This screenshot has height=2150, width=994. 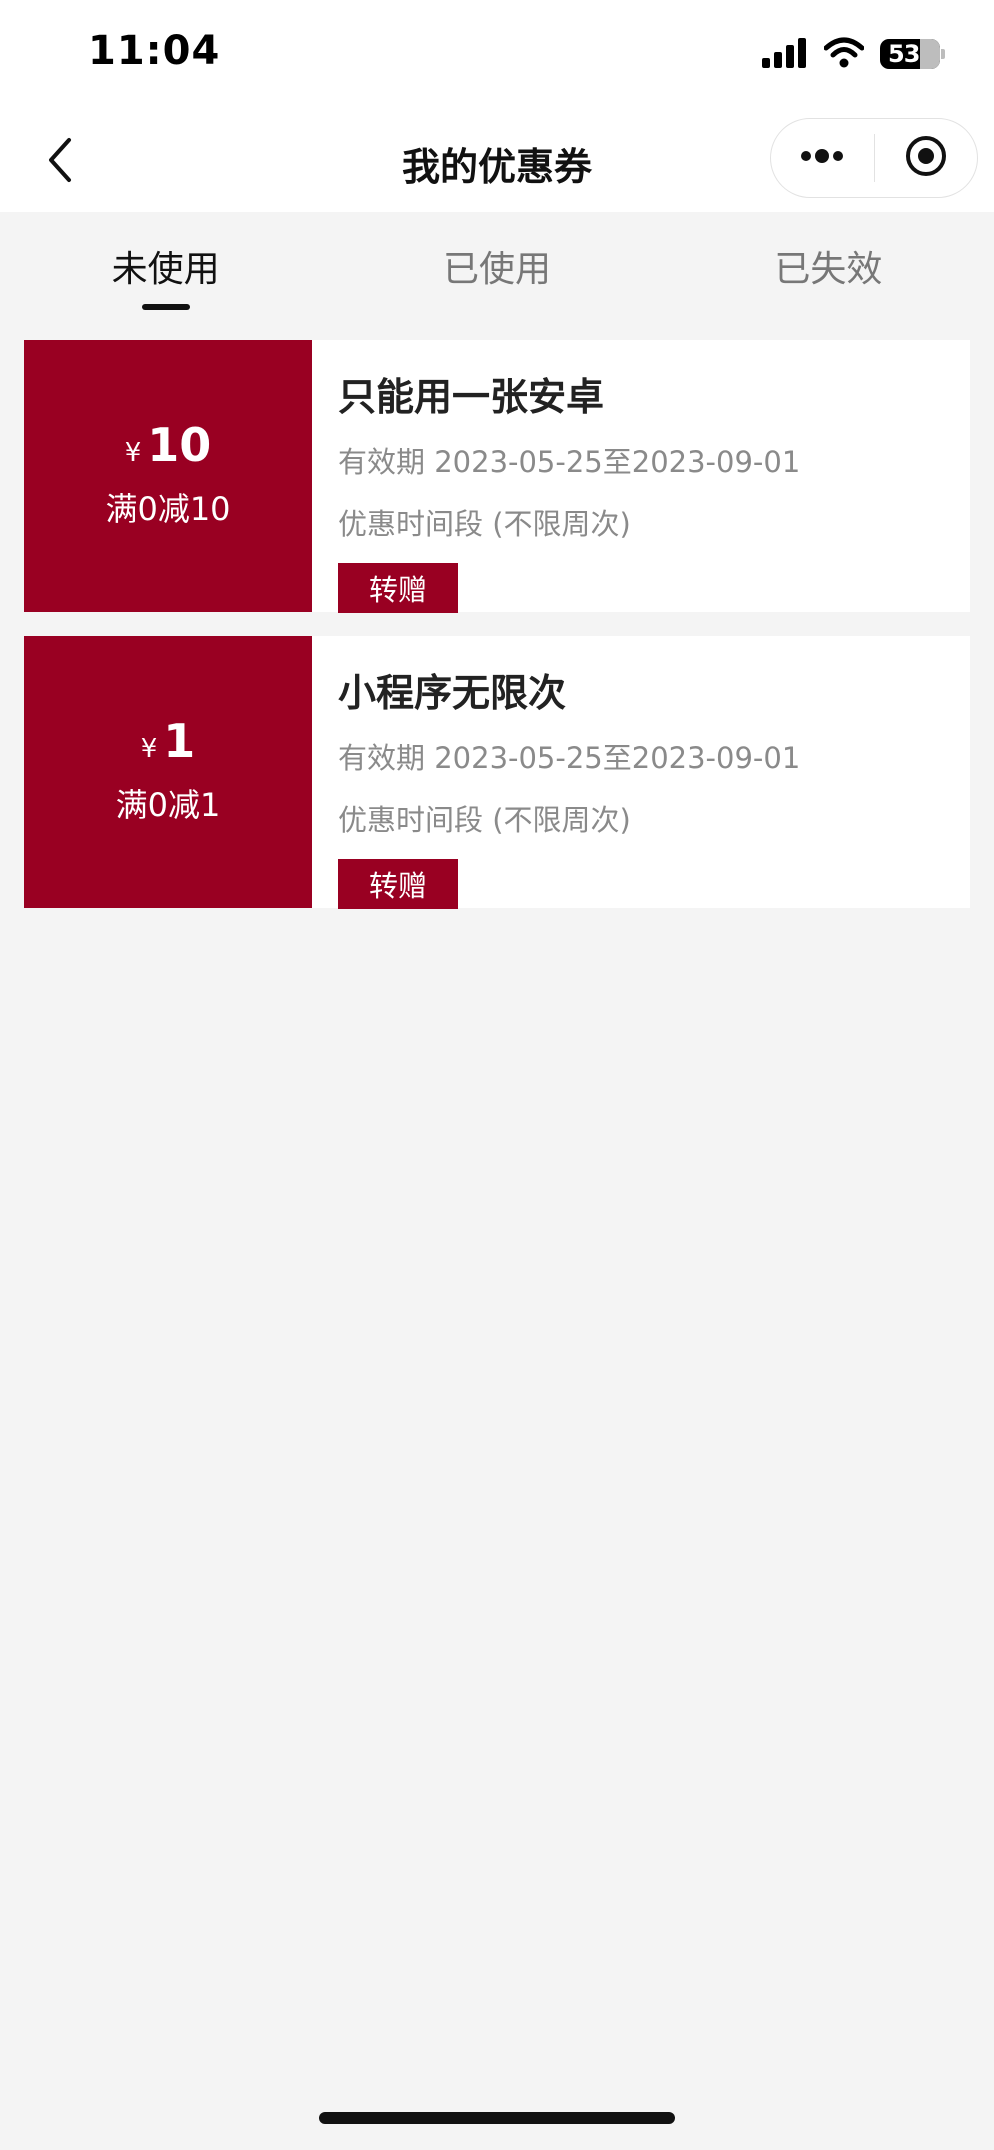 What do you see at coordinates (497, 160) in the screenshot?
I see `nav-bar: 我的优惠券` at bounding box center [497, 160].